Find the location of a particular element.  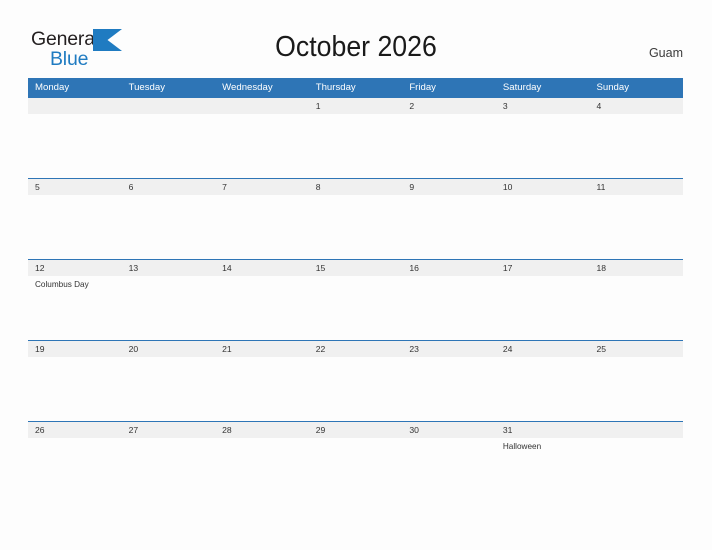

date-number: 19 is located at coordinates (75, 349).